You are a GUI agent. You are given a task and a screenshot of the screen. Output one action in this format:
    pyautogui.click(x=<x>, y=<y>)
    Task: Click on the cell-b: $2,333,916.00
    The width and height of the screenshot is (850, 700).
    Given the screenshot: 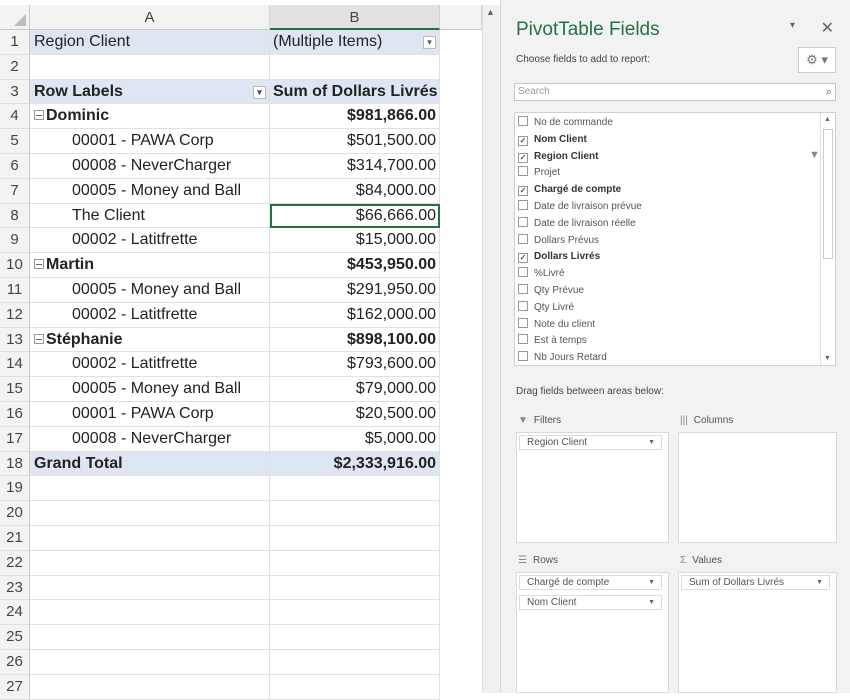 What is the action you would take?
    pyautogui.click(x=355, y=464)
    